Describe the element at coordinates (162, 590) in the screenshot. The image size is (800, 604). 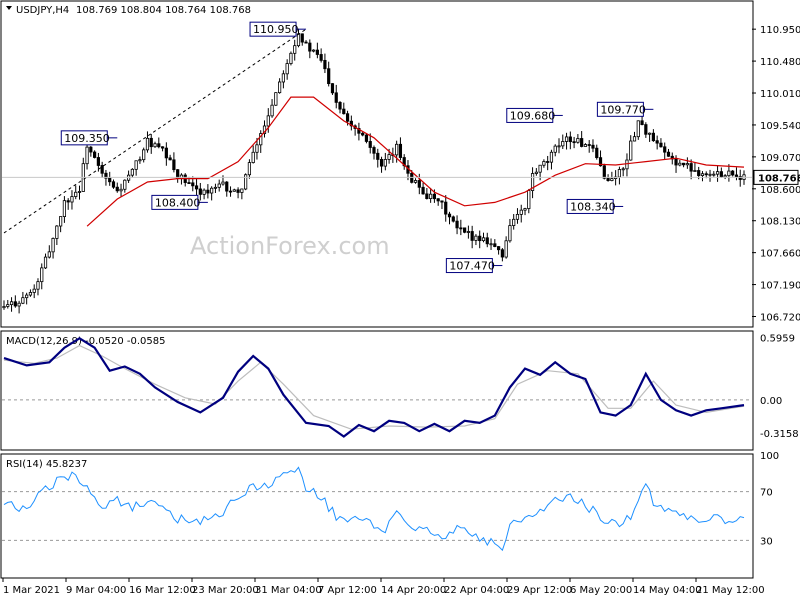
I see `time-tick-label: 16 Mar 12:00` at that location.